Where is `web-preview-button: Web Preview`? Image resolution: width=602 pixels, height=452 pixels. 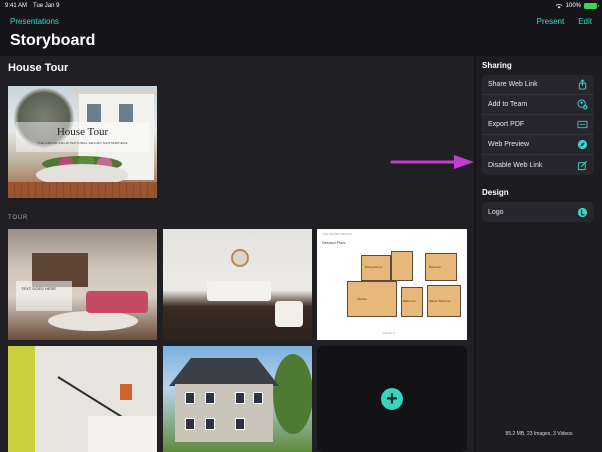 web-preview-button: Web Preview is located at coordinates (538, 145).